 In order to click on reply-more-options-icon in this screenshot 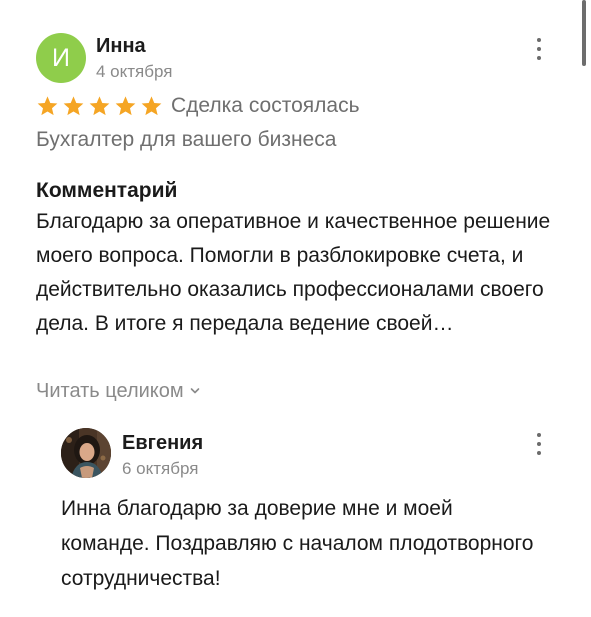, I will do `click(539, 444)`.